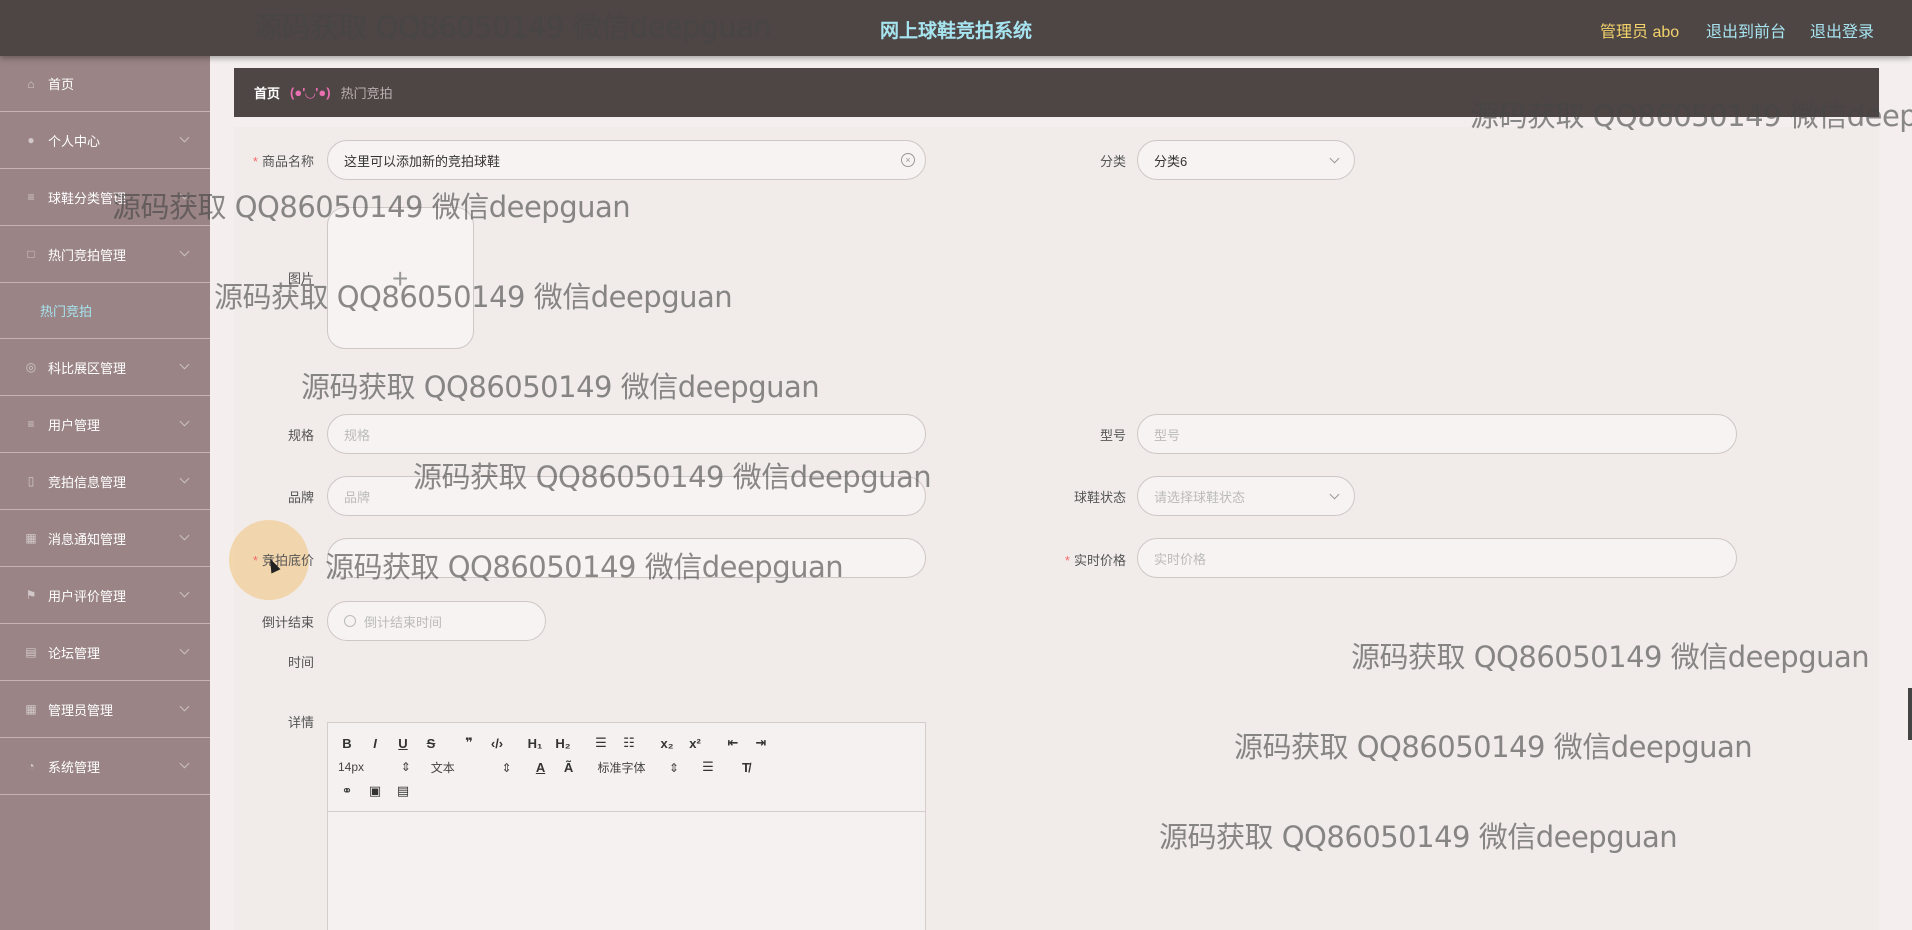  I want to click on sidebar-item-label: 用户评价管理, so click(87, 596).